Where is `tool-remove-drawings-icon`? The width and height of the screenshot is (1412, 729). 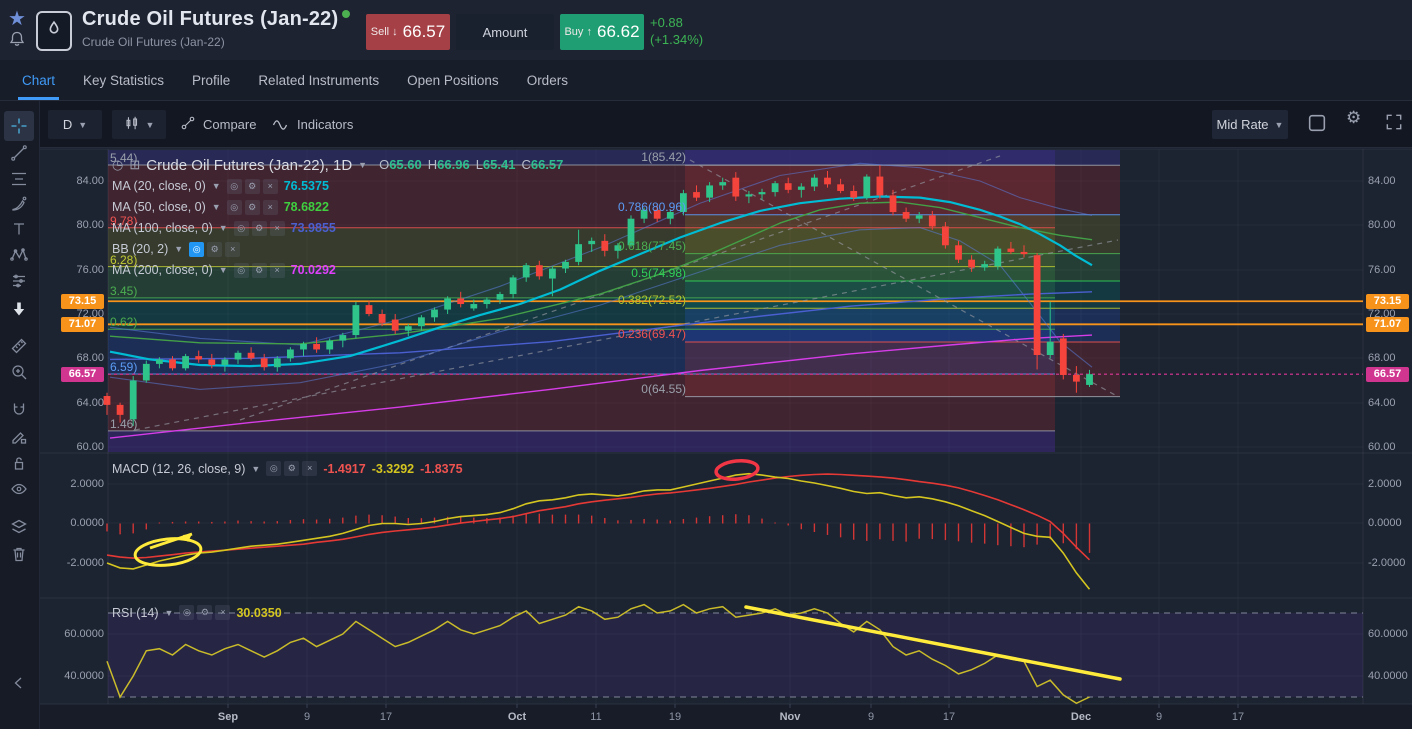
tool-remove-drawings-icon is located at coordinates (19, 554).